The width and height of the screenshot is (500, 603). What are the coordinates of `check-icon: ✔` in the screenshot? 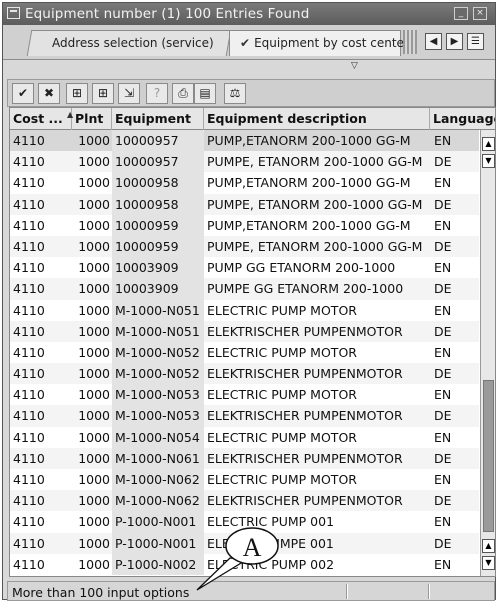 It's located at (245, 43).